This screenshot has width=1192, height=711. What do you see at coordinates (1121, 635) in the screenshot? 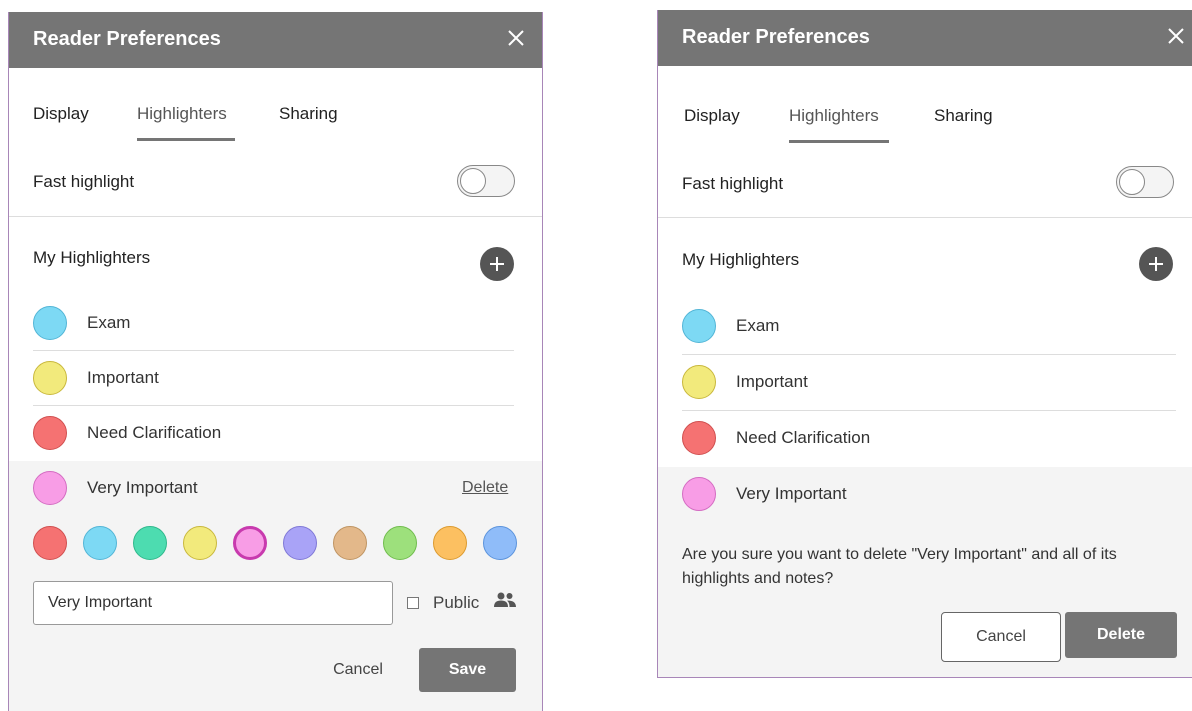
I see `delete-button: Delete` at bounding box center [1121, 635].